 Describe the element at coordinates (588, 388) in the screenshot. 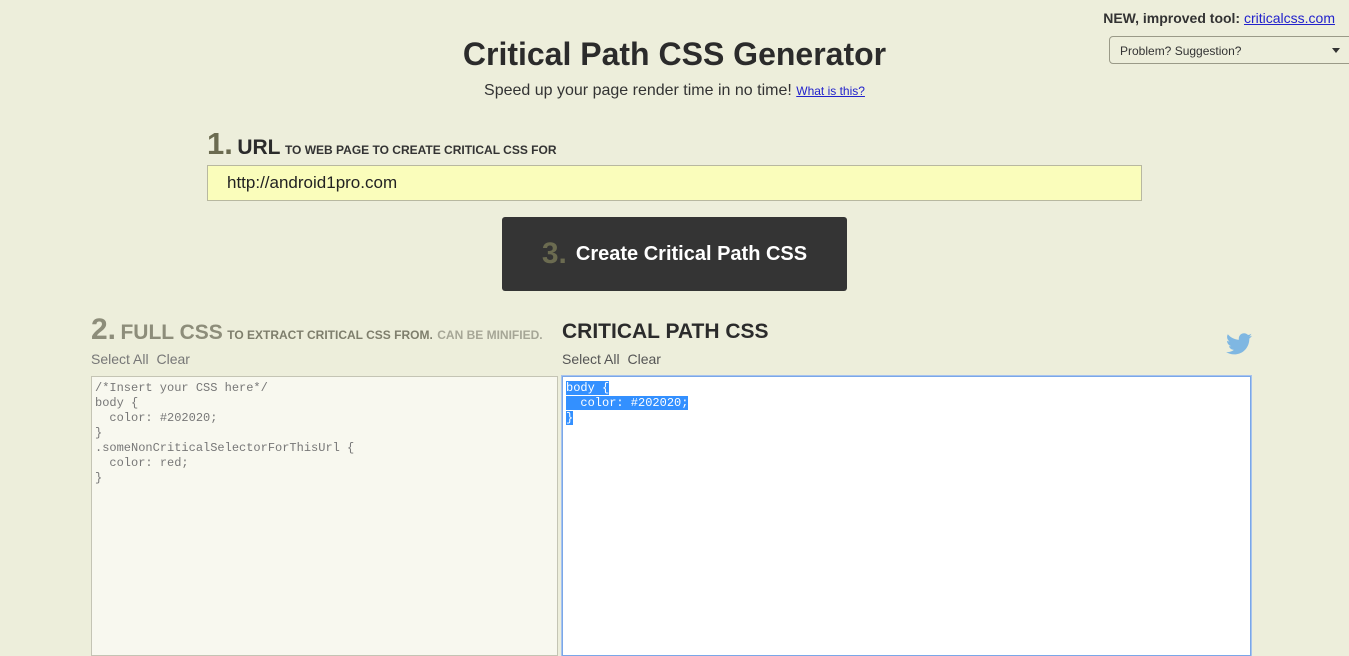

I see `selected-text: body {` at that location.